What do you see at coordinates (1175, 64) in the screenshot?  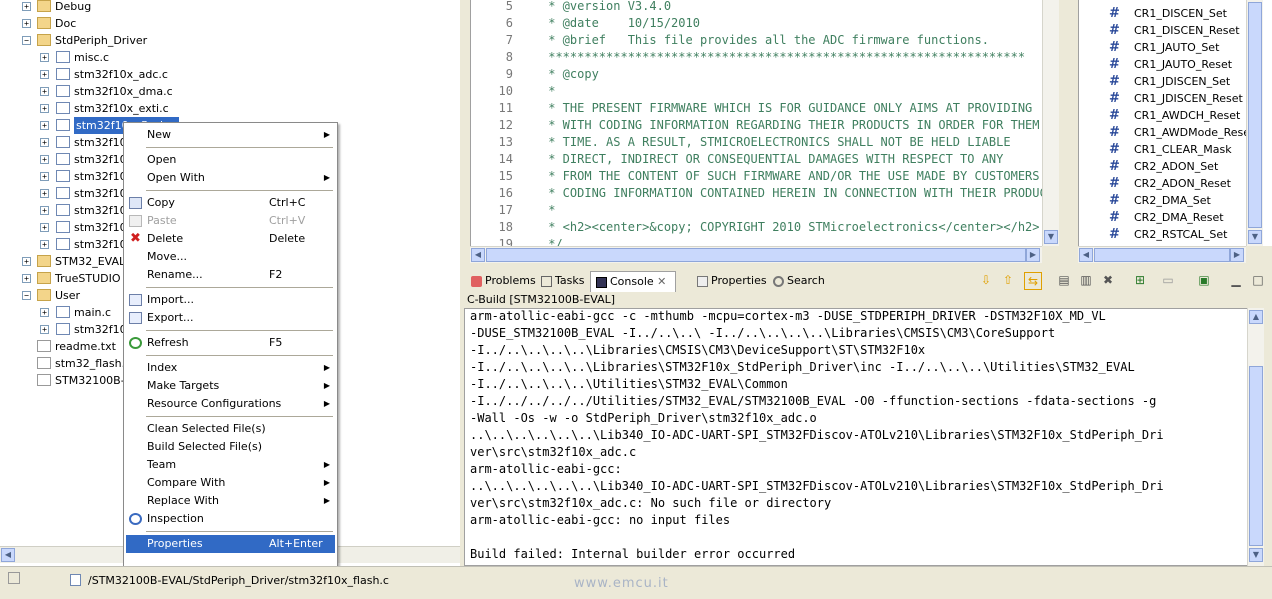 I see `outline-item: # CR1_JAUTO_Reset` at bounding box center [1175, 64].